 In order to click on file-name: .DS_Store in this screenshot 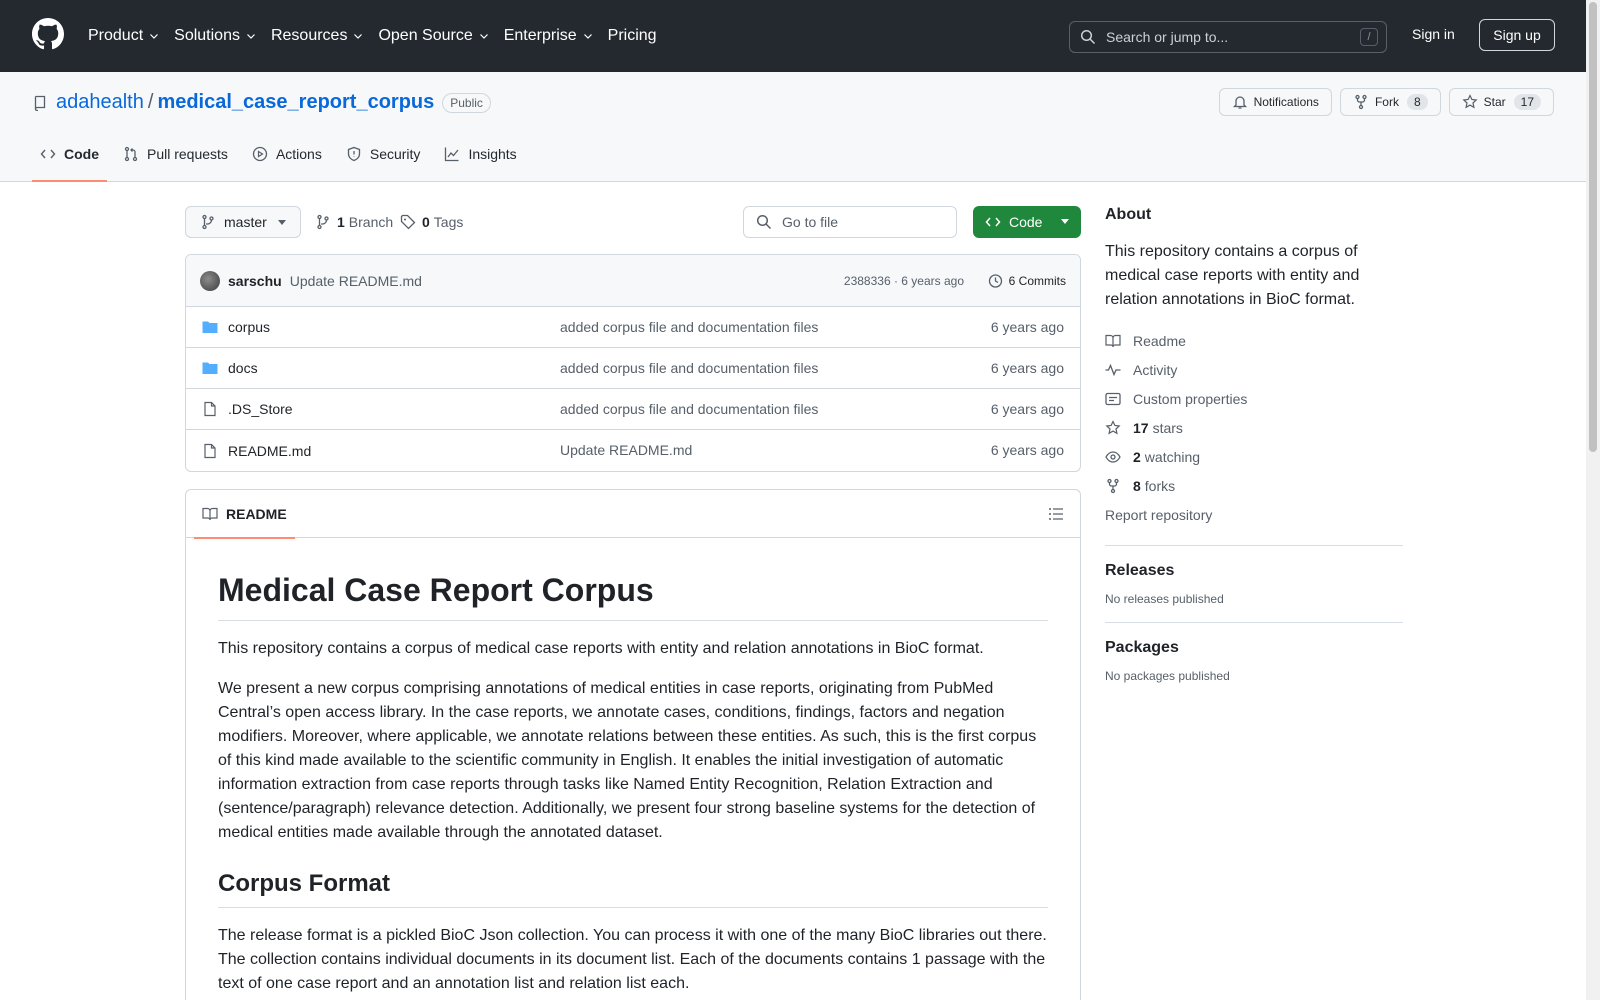, I will do `click(260, 409)`.